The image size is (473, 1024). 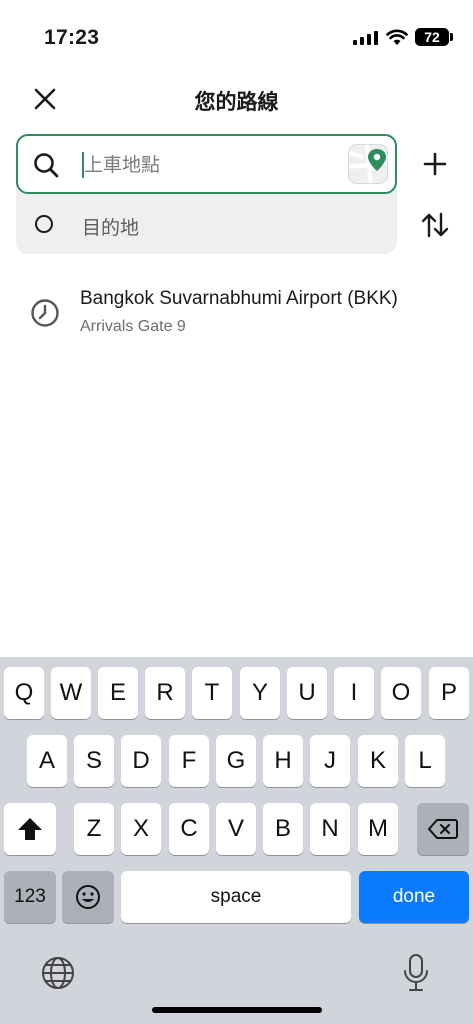 What do you see at coordinates (378, 761) in the screenshot?
I see `key-k: K` at bounding box center [378, 761].